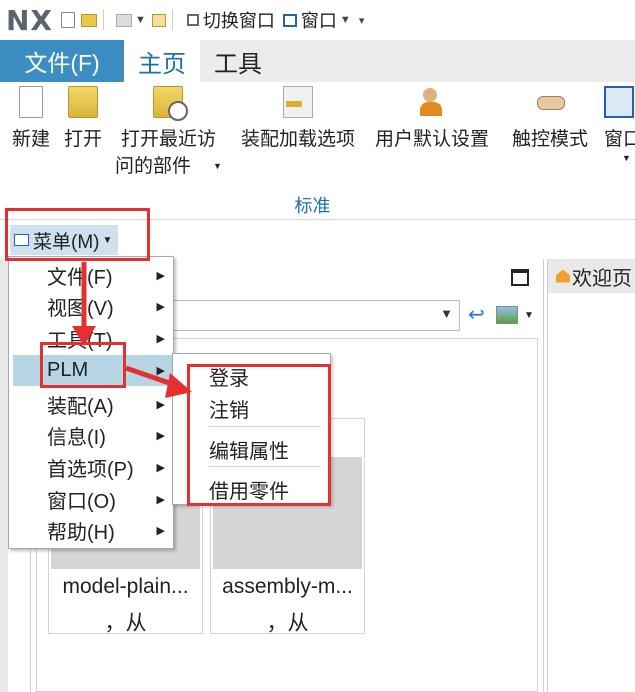 This screenshot has height=692, width=635. I want to click on assembly-load-options-button: 装配加载选项, so click(298, 119).